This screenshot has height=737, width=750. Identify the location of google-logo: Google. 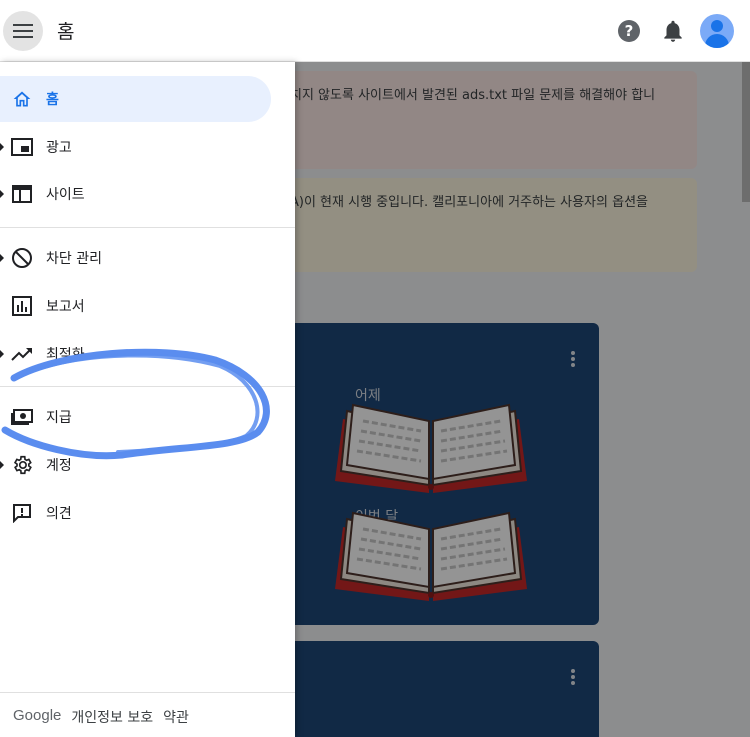
(37, 715).